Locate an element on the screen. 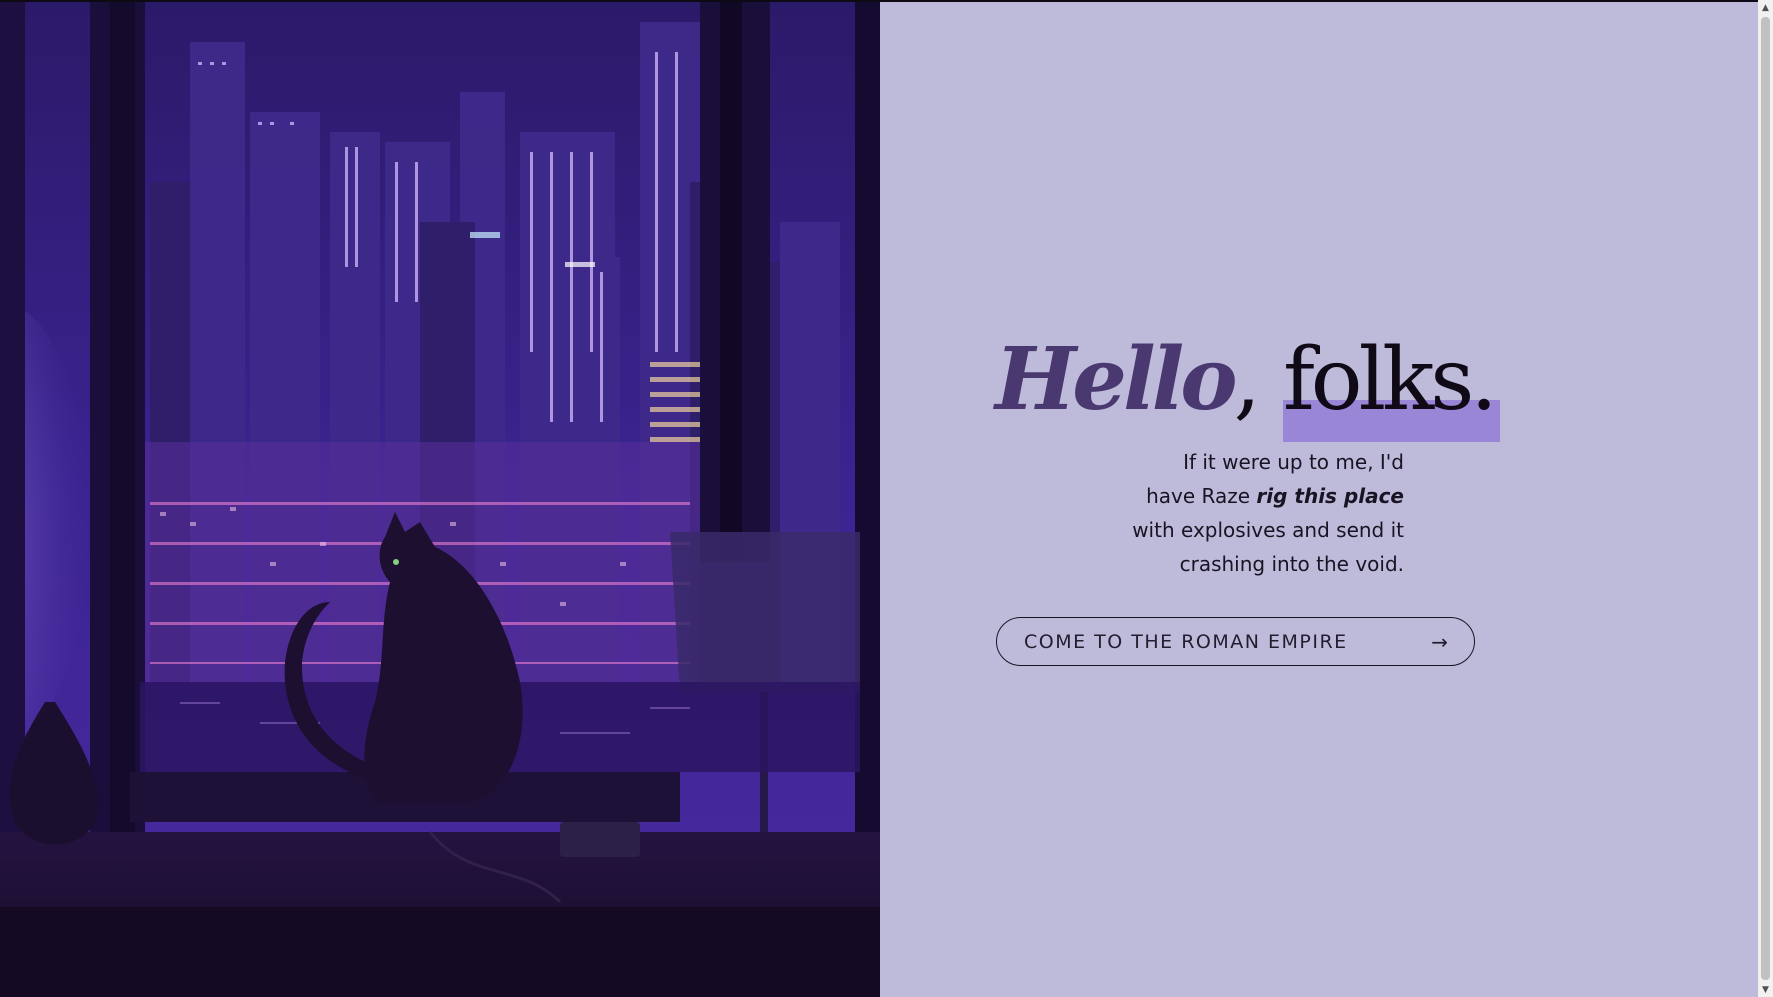 Image resolution: width=1773 pixels, height=997 pixels. tagline-emphasis: rig this place is located at coordinates (1330, 496).